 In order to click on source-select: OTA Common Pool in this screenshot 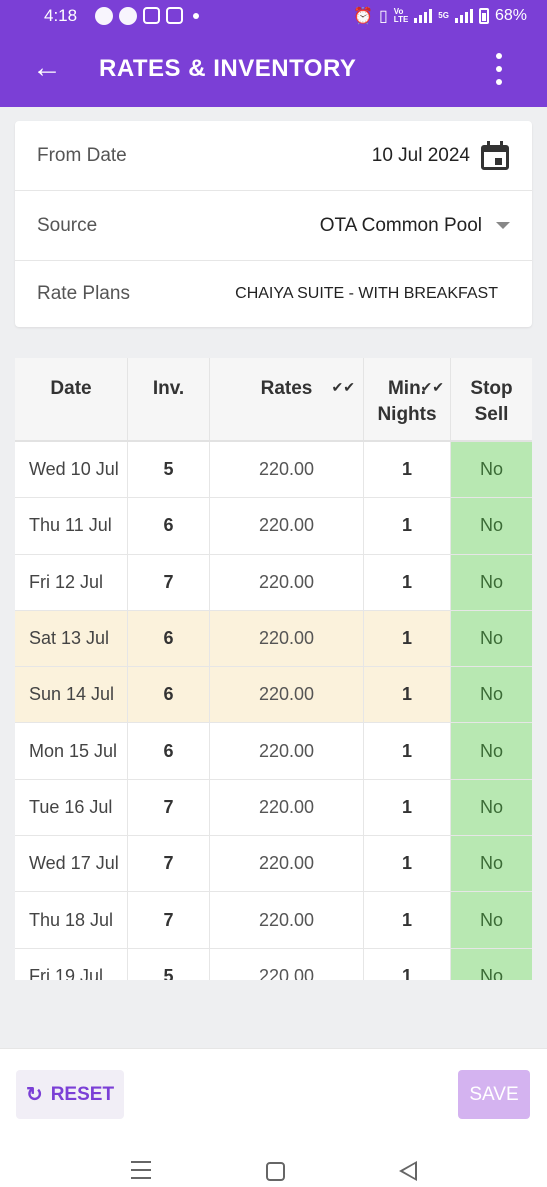, I will do `click(401, 226)`.